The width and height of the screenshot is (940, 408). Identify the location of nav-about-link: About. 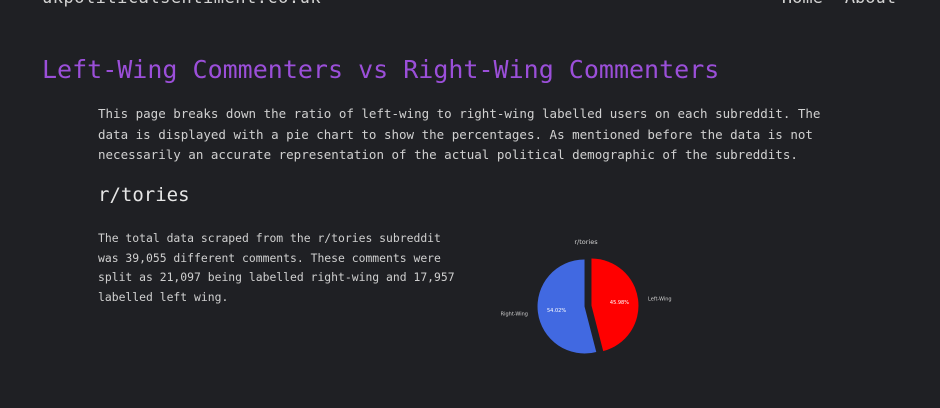
(870, 4).